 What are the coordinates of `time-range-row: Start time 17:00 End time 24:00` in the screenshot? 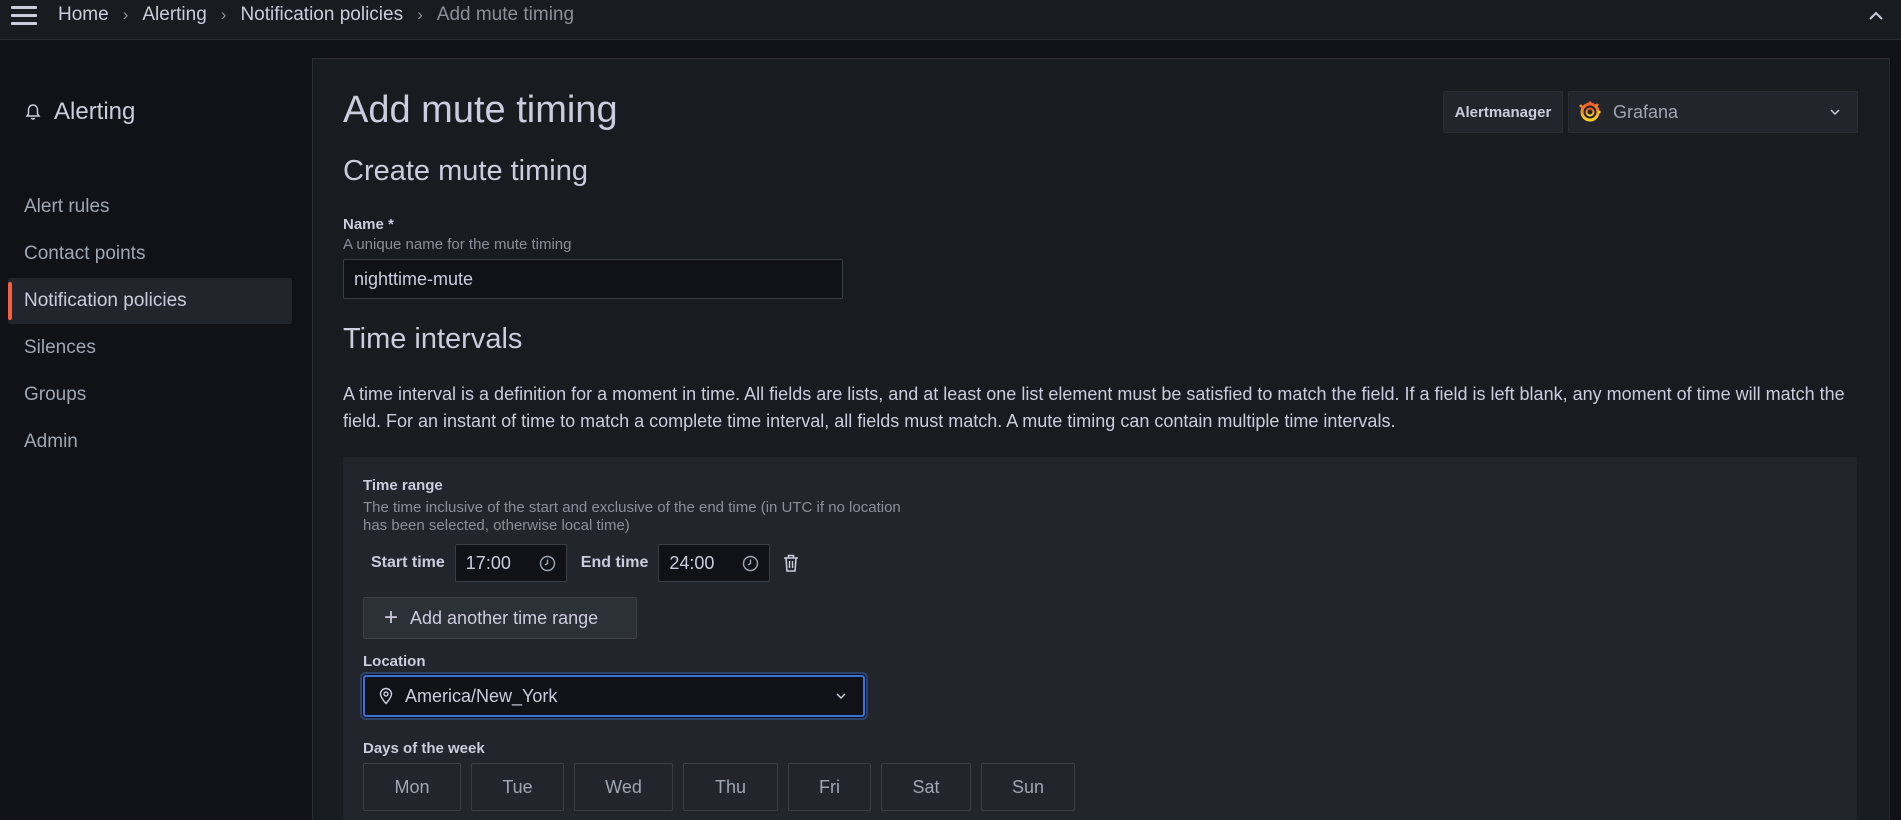 It's located at (580, 563).